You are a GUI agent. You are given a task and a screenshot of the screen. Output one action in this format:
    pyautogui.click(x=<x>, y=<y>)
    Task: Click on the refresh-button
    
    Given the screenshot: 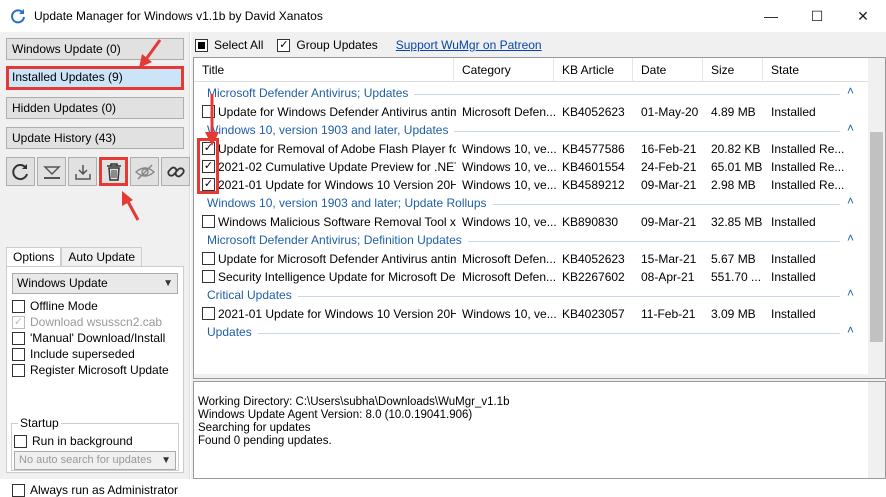 What is the action you would take?
    pyautogui.click(x=20, y=171)
    